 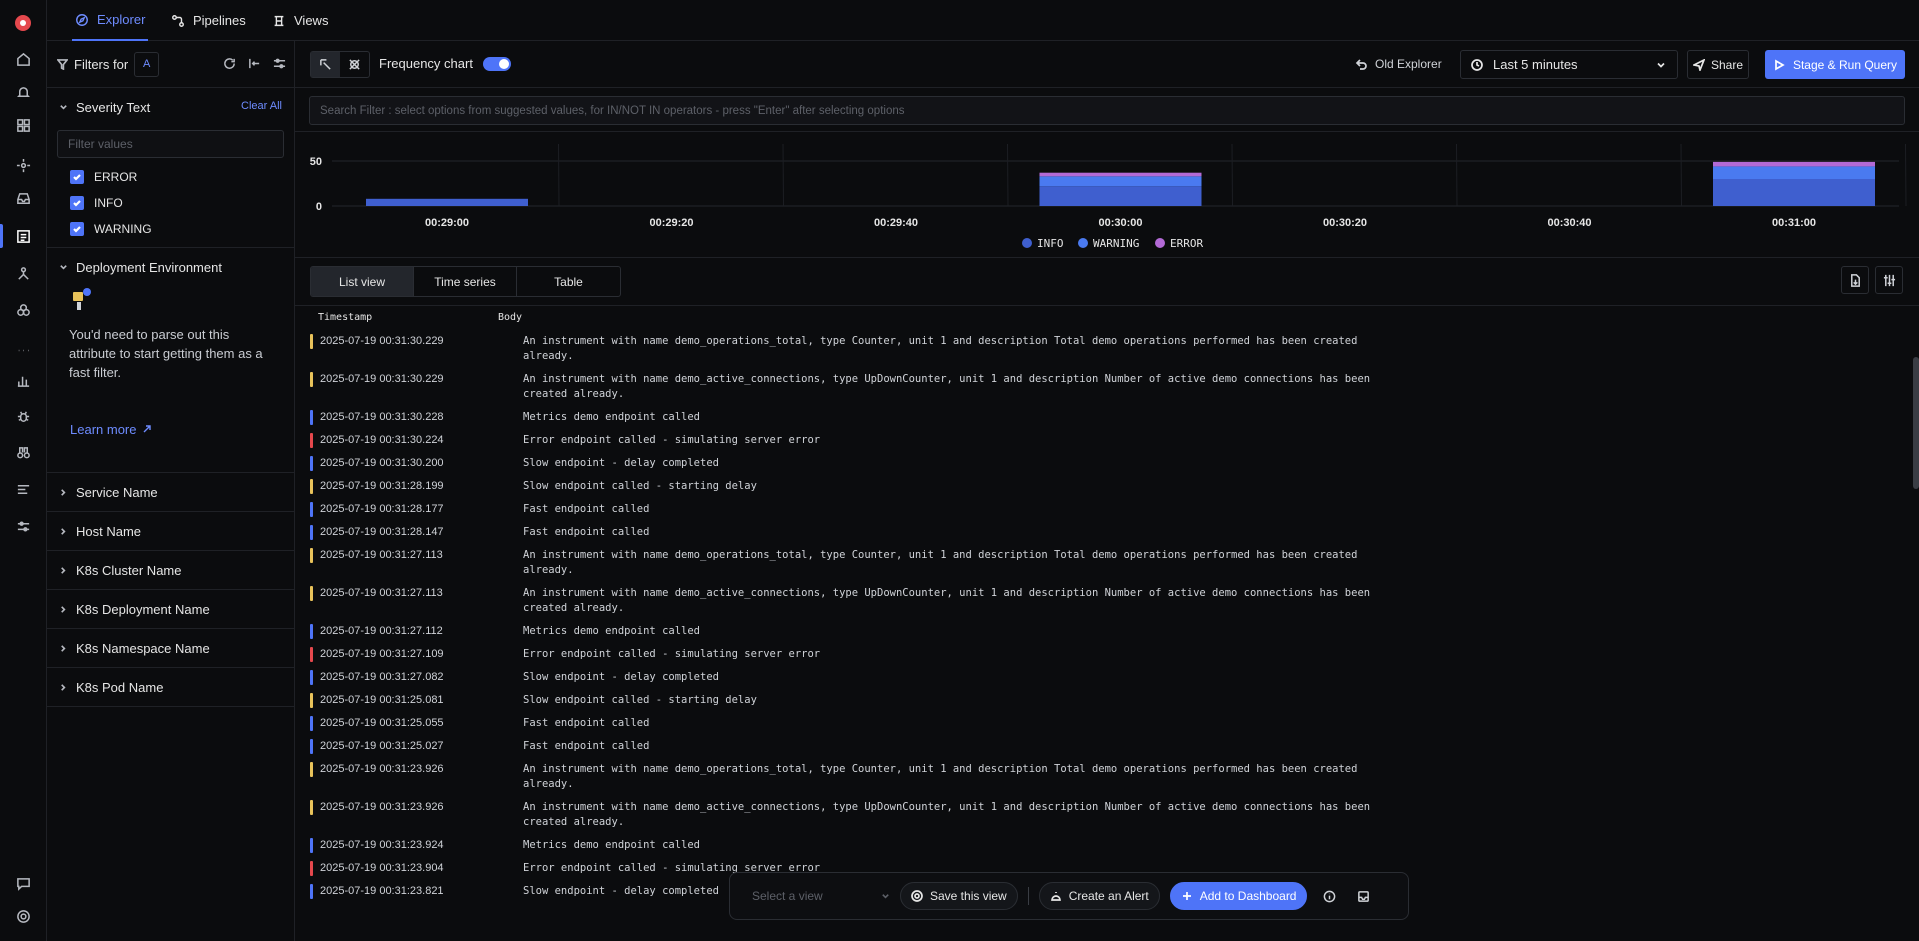 What do you see at coordinates (23, 125) in the screenshot?
I see `dashboards-icon` at bounding box center [23, 125].